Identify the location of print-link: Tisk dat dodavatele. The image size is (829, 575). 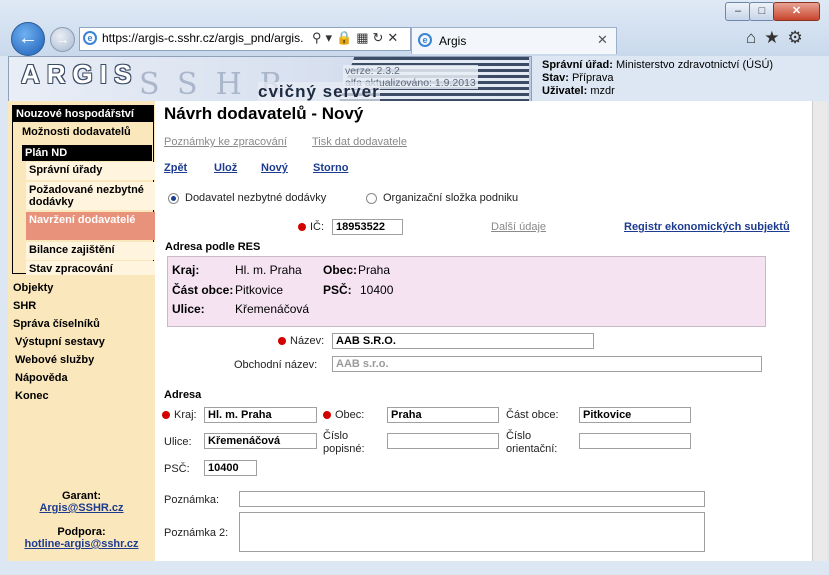
(359, 142).